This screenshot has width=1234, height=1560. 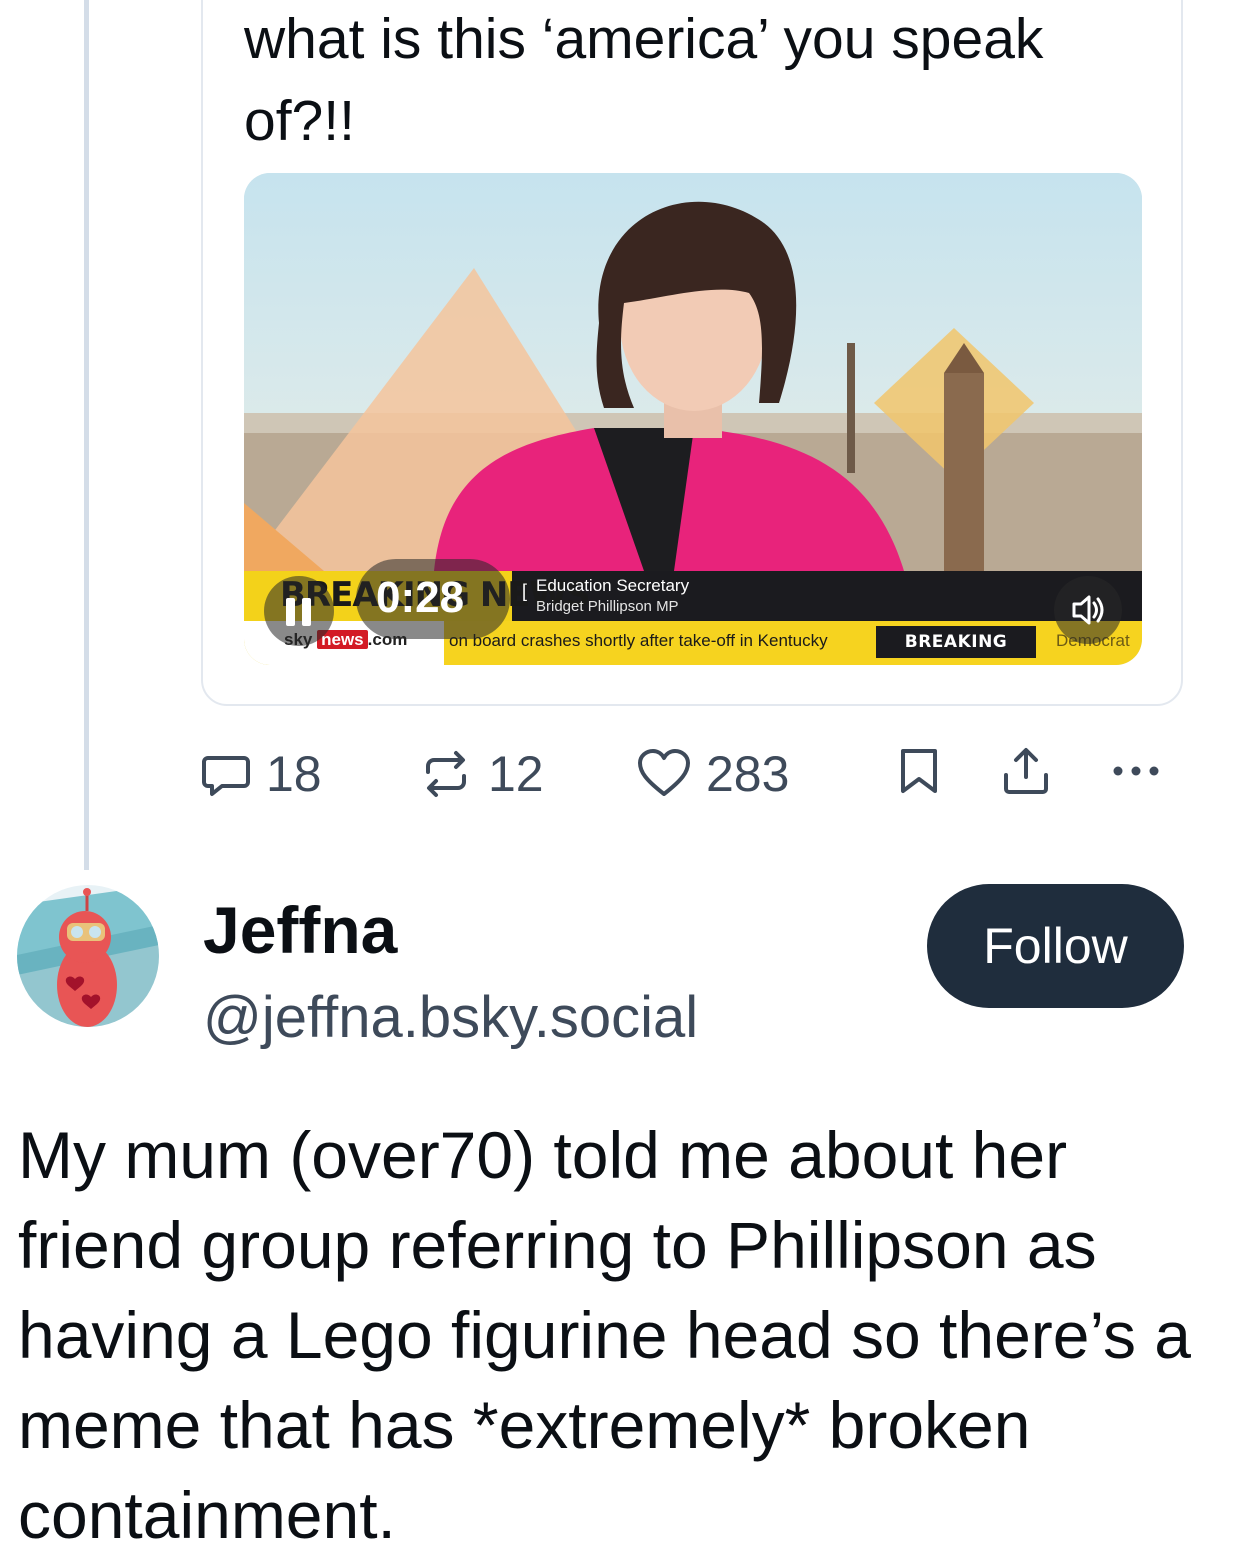 I want to click on reply-icon, so click(x=226, y=776).